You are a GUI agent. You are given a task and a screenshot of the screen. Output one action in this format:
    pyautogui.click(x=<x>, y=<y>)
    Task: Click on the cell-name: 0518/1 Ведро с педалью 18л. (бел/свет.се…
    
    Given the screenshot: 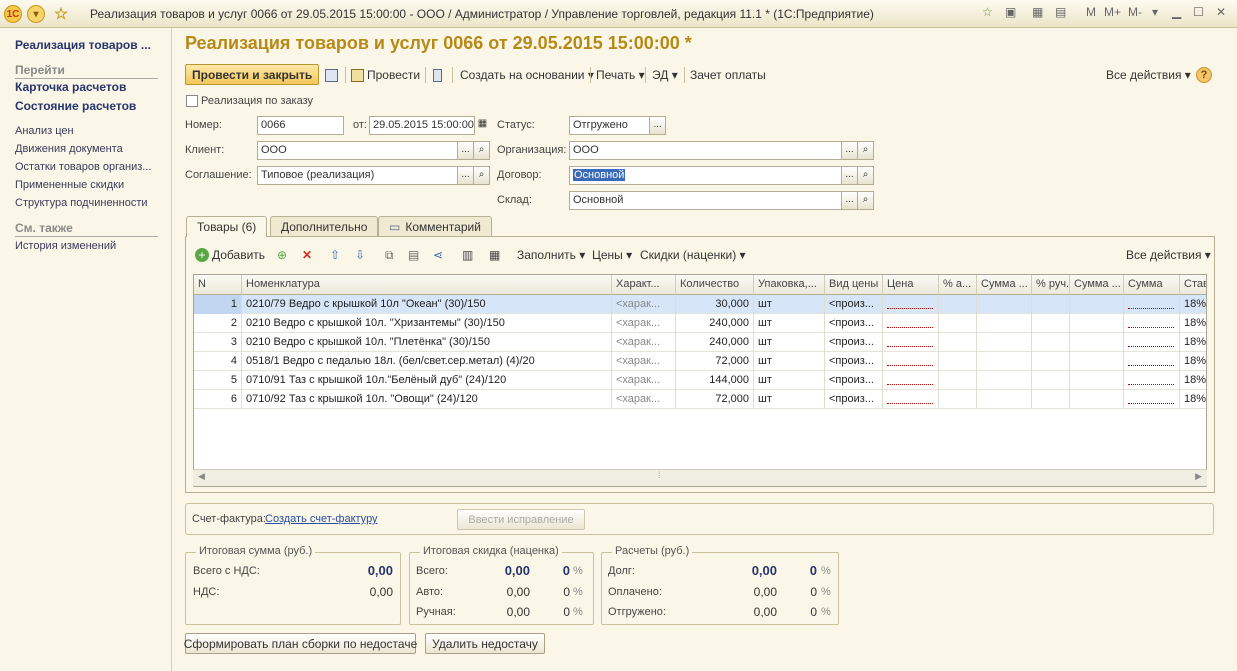 What is the action you would take?
    pyautogui.click(x=427, y=361)
    